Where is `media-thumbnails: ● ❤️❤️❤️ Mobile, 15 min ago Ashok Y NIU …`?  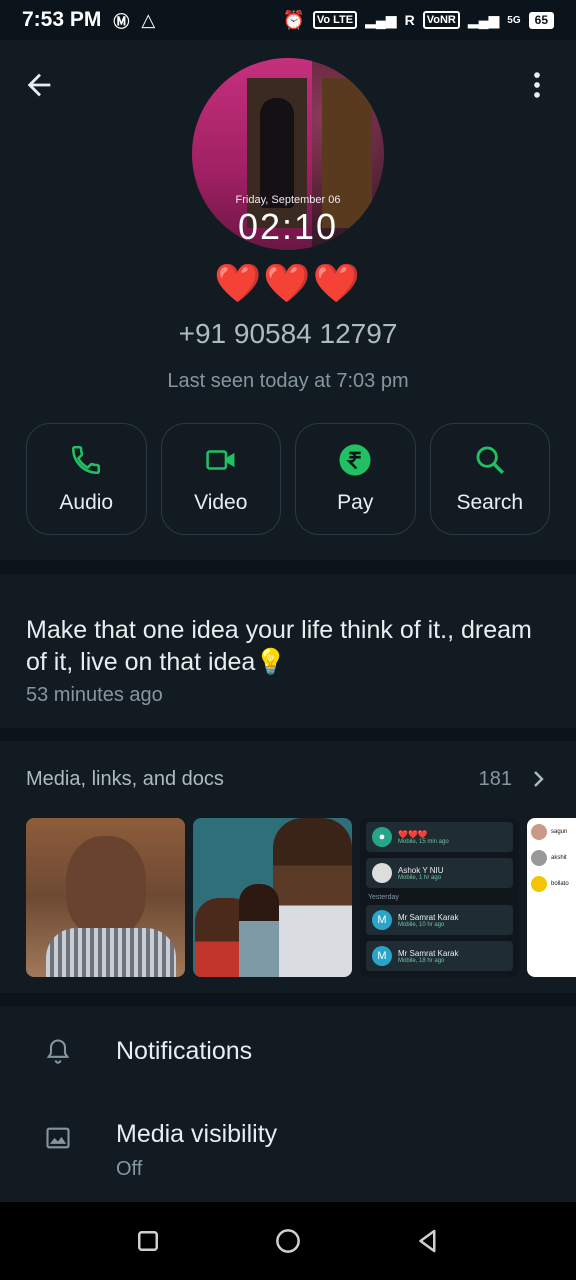
media-thumbnails: ● ❤️❤️❤️ Mobile, 15 min ago Ashok Y NIU … is located at coordinates (301, 897).